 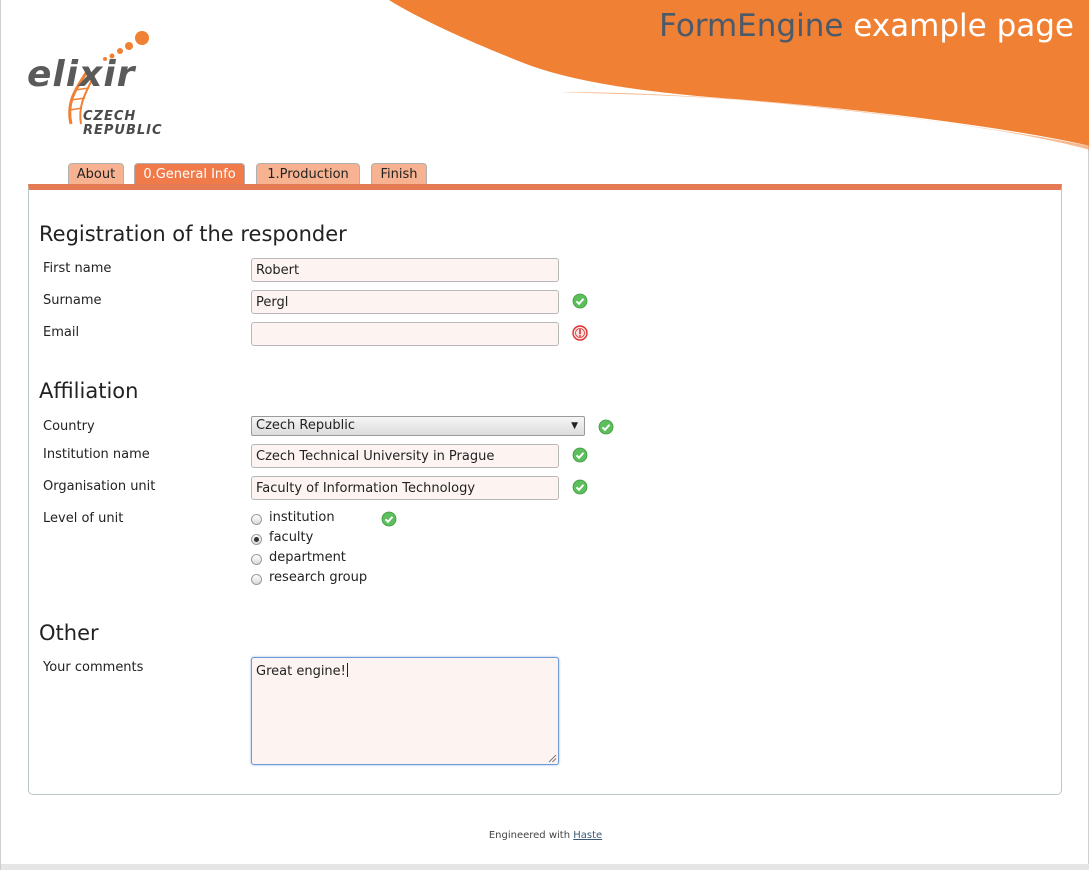 What do you see at coordinates (99, 486) in the screenshot?
I see `org-unit-label: Organisation unit` at bounding box center [99, 486].